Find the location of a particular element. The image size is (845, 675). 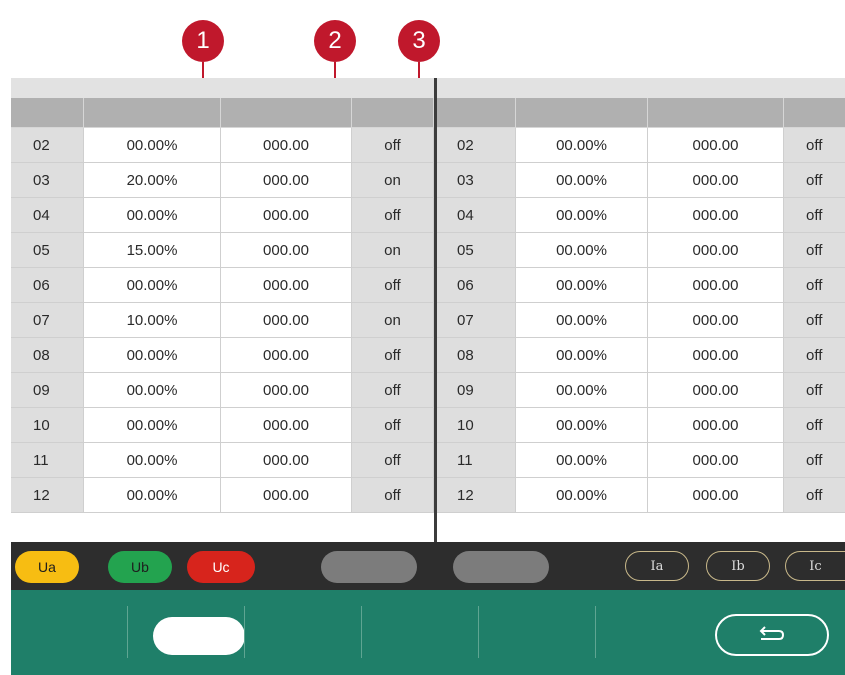

ic-phase-button: Ic is located at coordinates (815, 566).